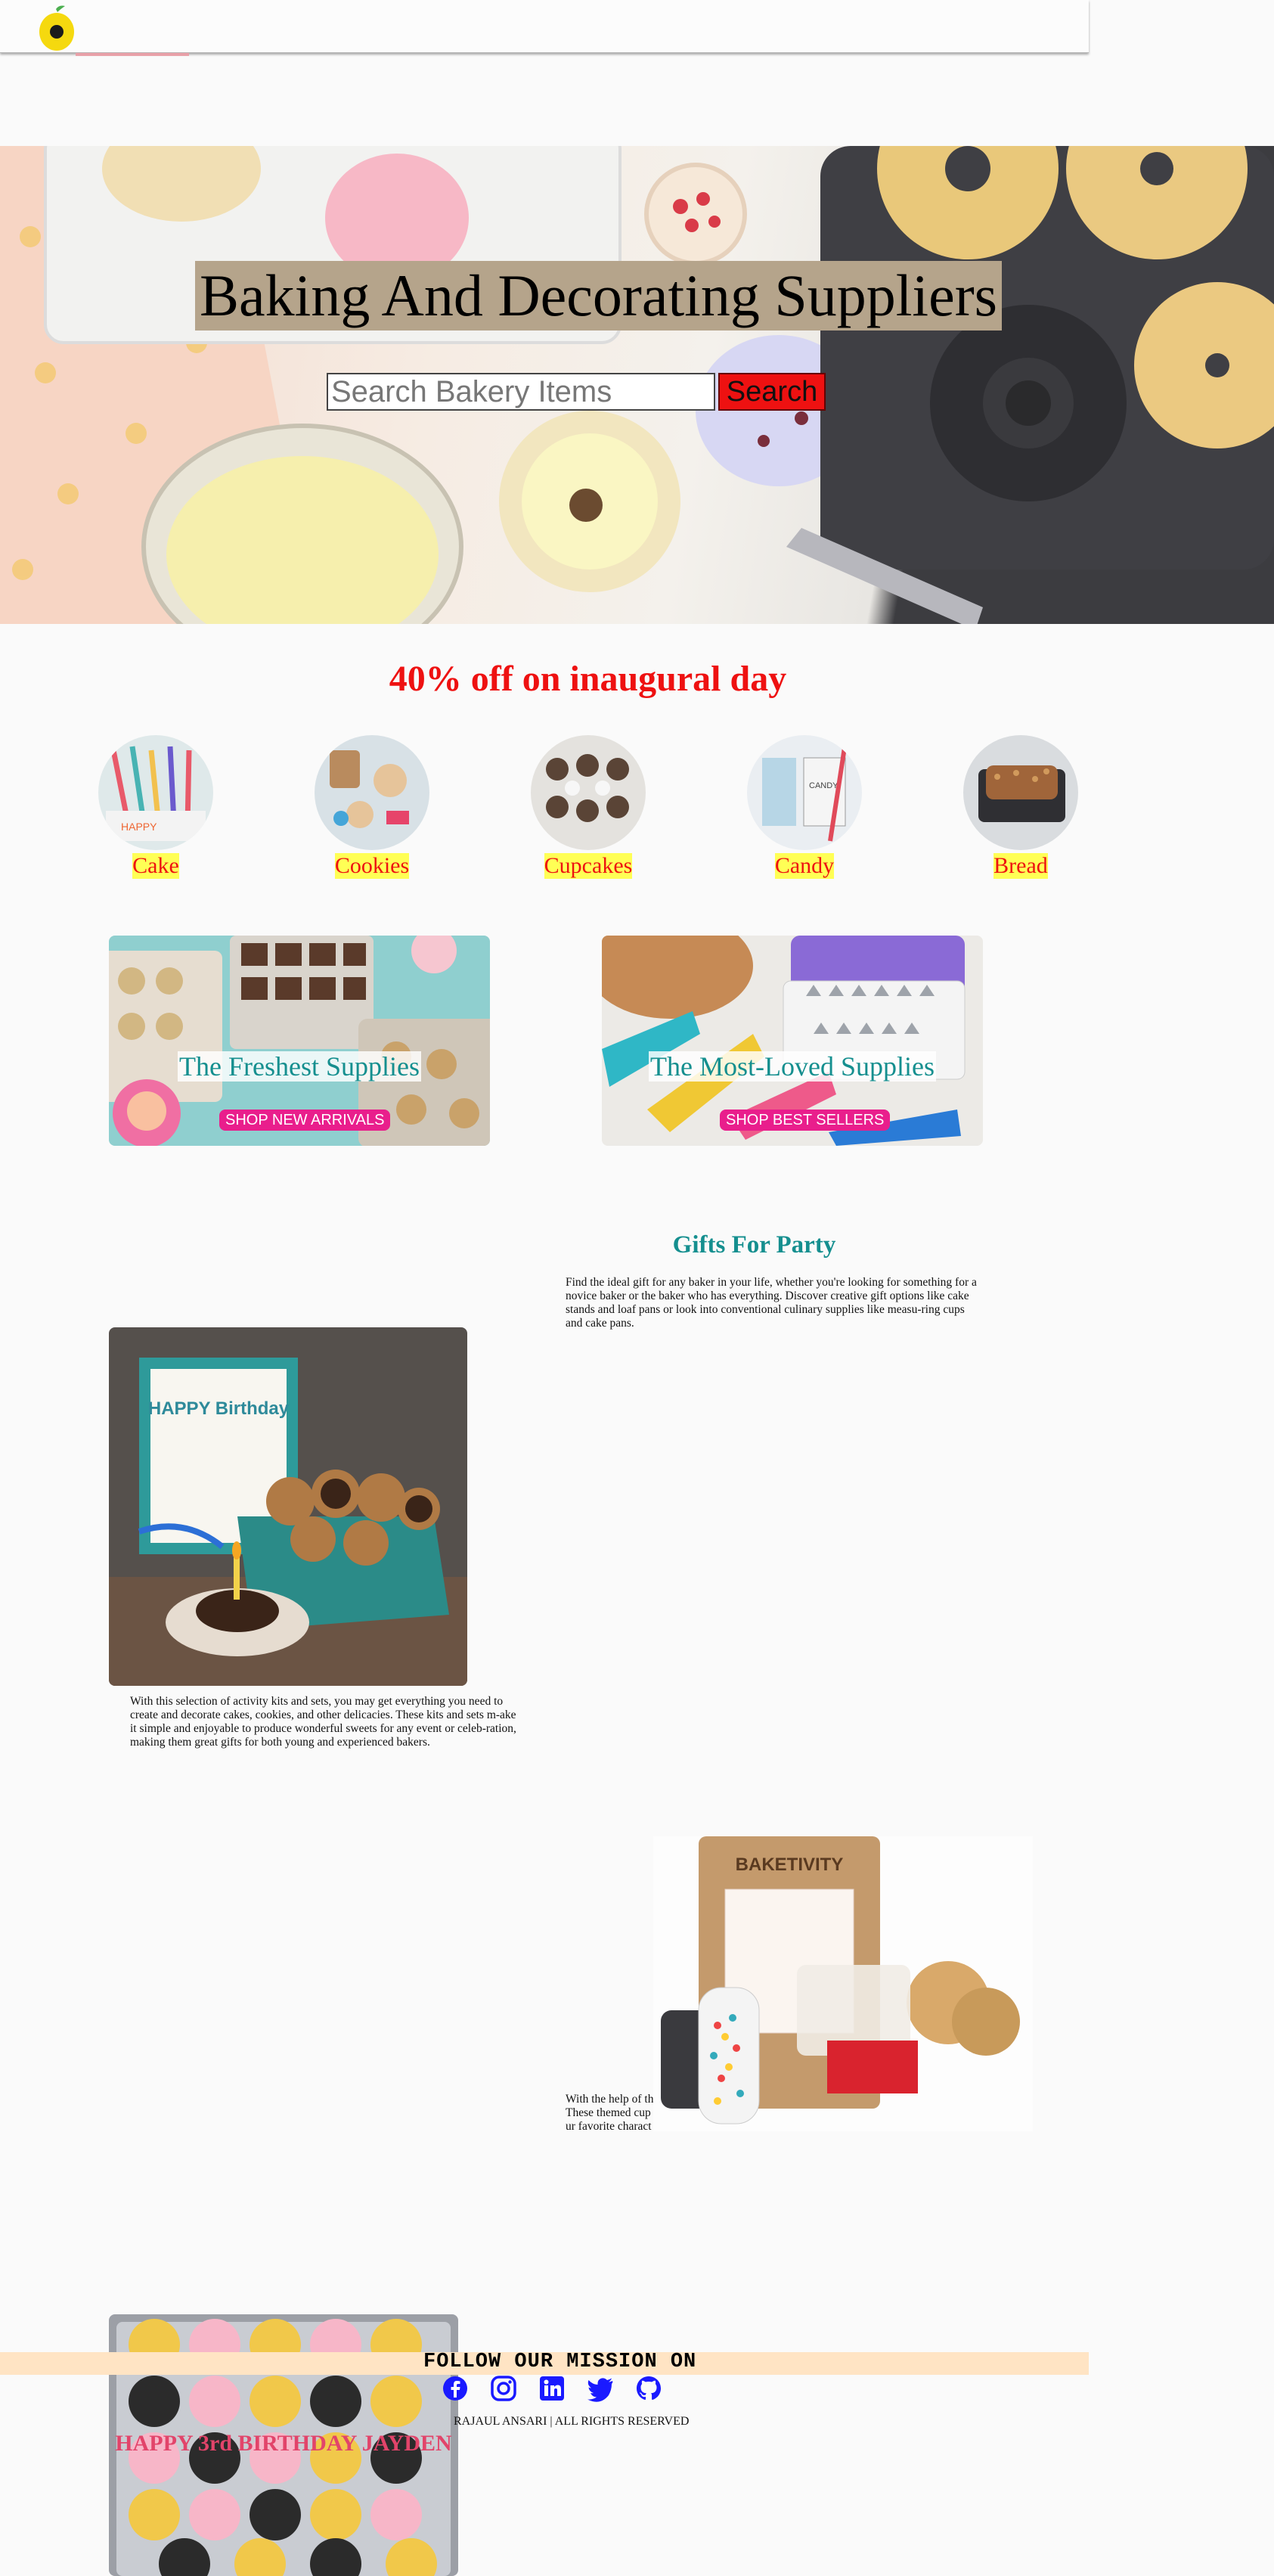 The image size is (1274, 2576). Describe the element at coordinates (283, 2443) in the screenshot. I see `cake-text: HAPPY 3rd BIRTHDAY JAYDEN` at that location.